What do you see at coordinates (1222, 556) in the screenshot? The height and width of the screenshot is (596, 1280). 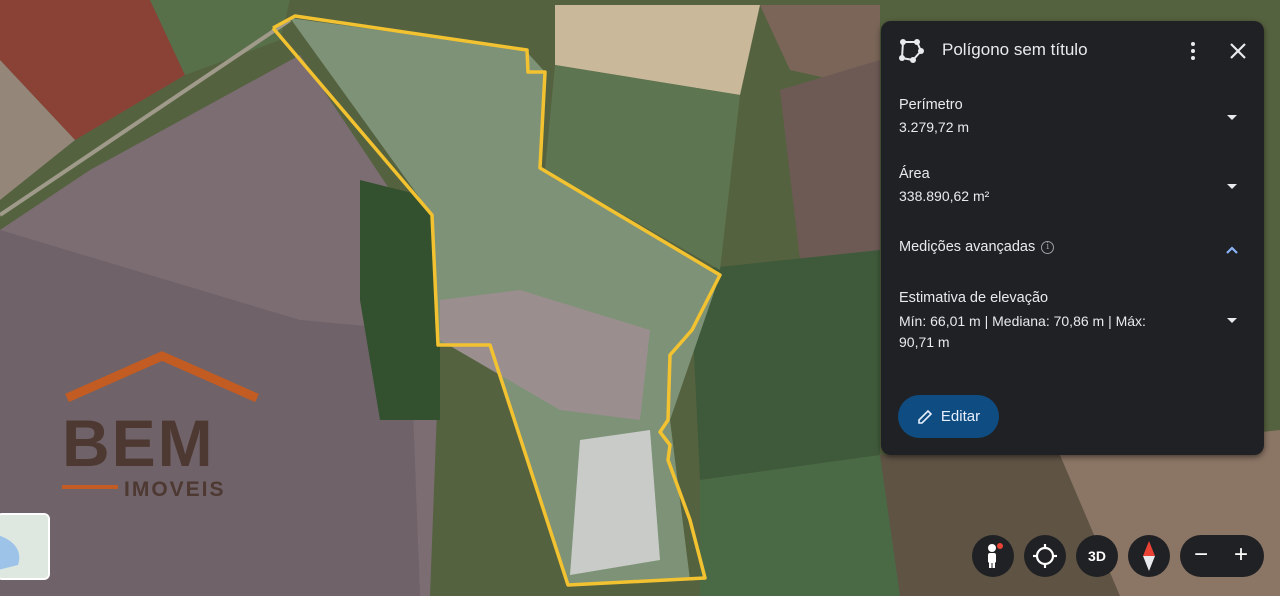 I see `zoom-control: − +` at bounding box center [1222, 556].